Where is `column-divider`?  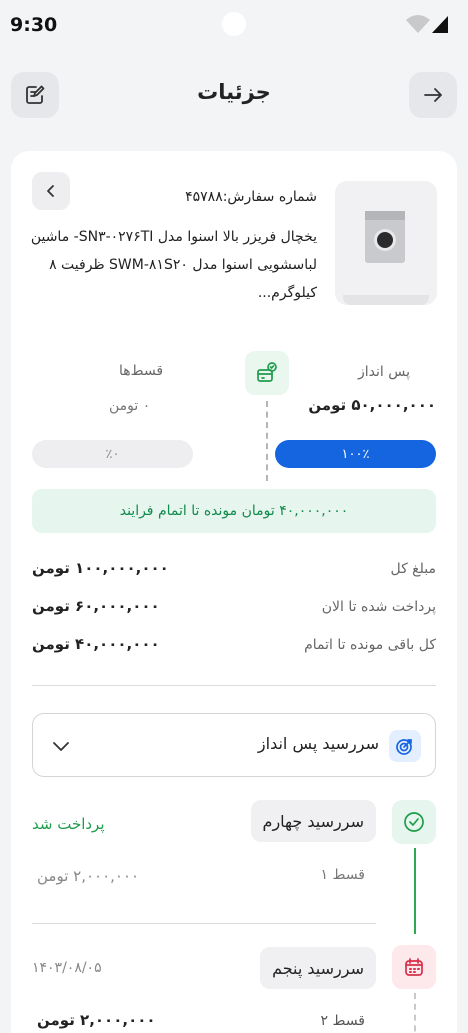
column-divider is located at coordinates (267, 441).